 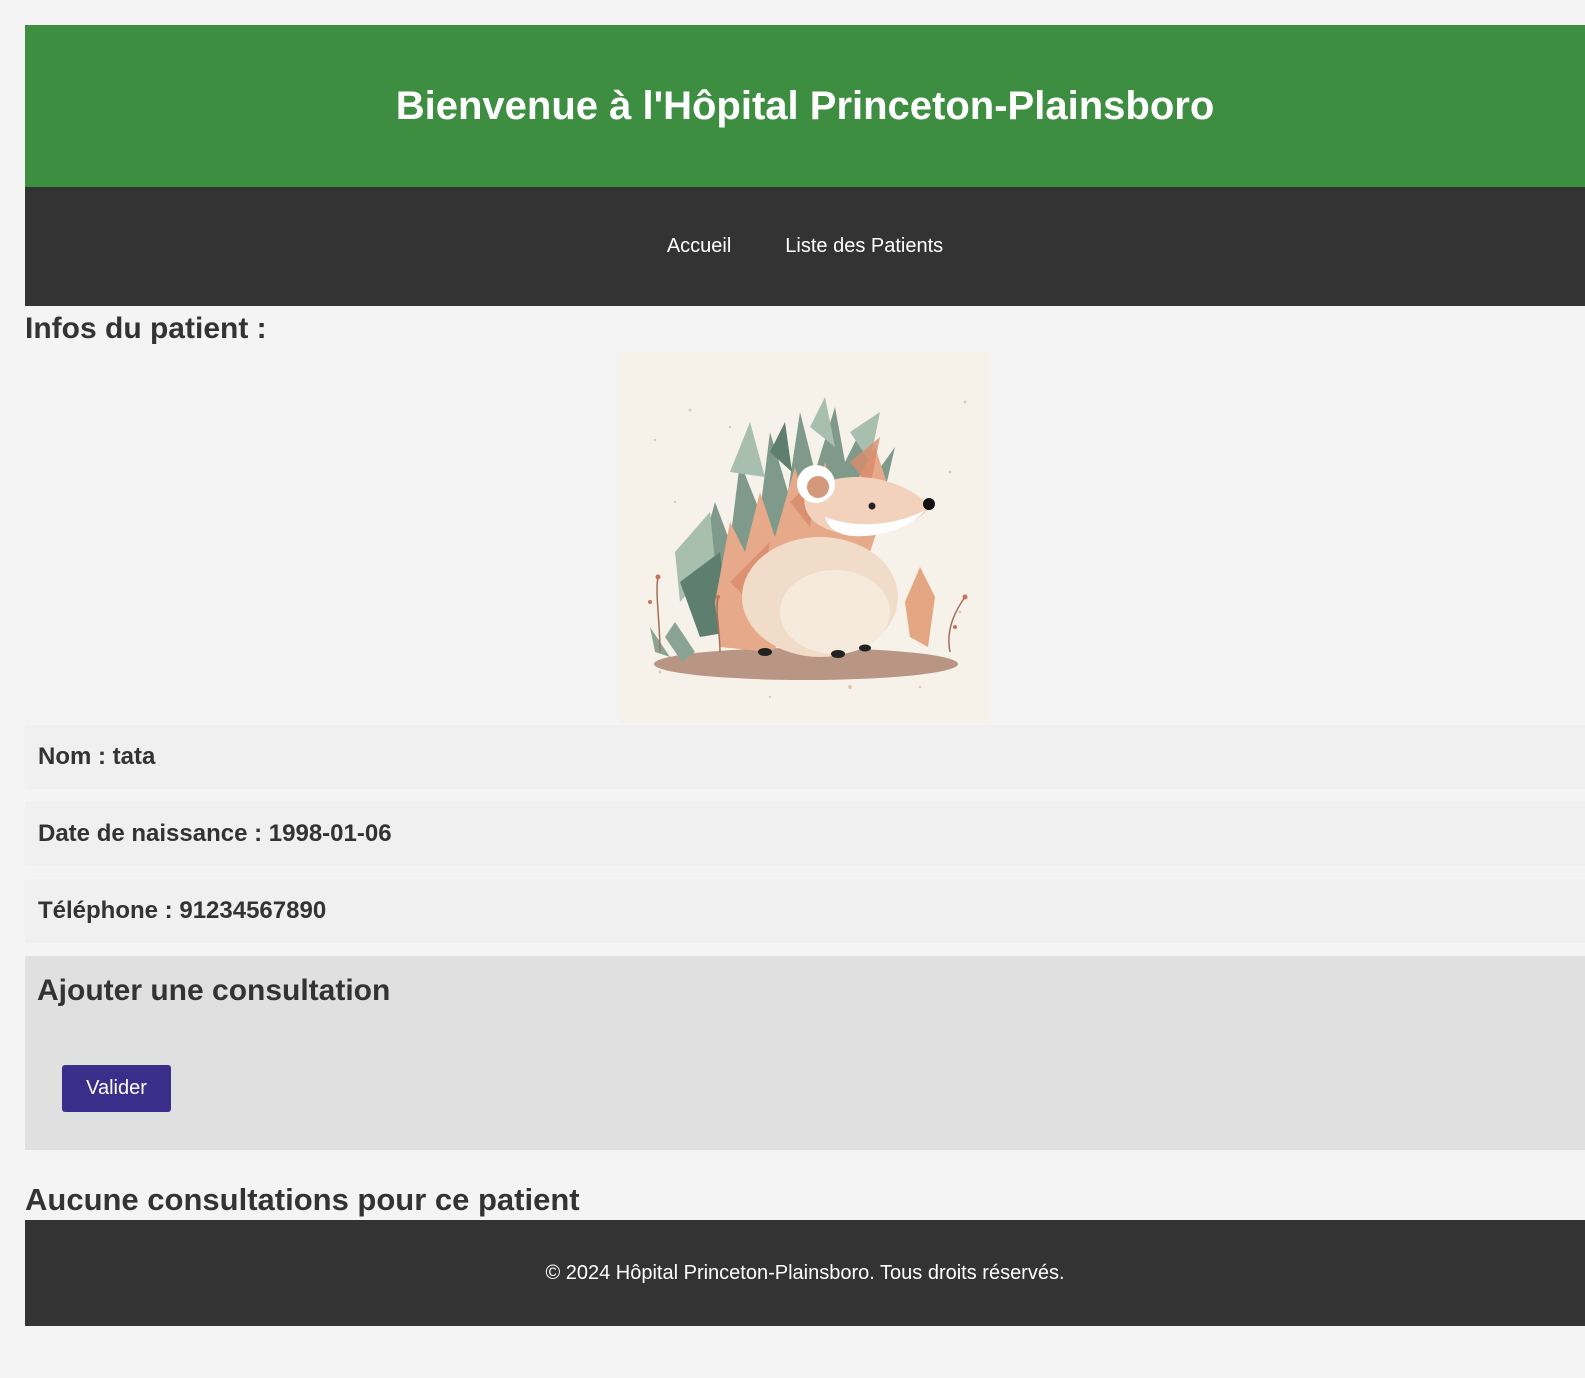 I want to click on patient-name-value: tata, so click(x=134, y=756).